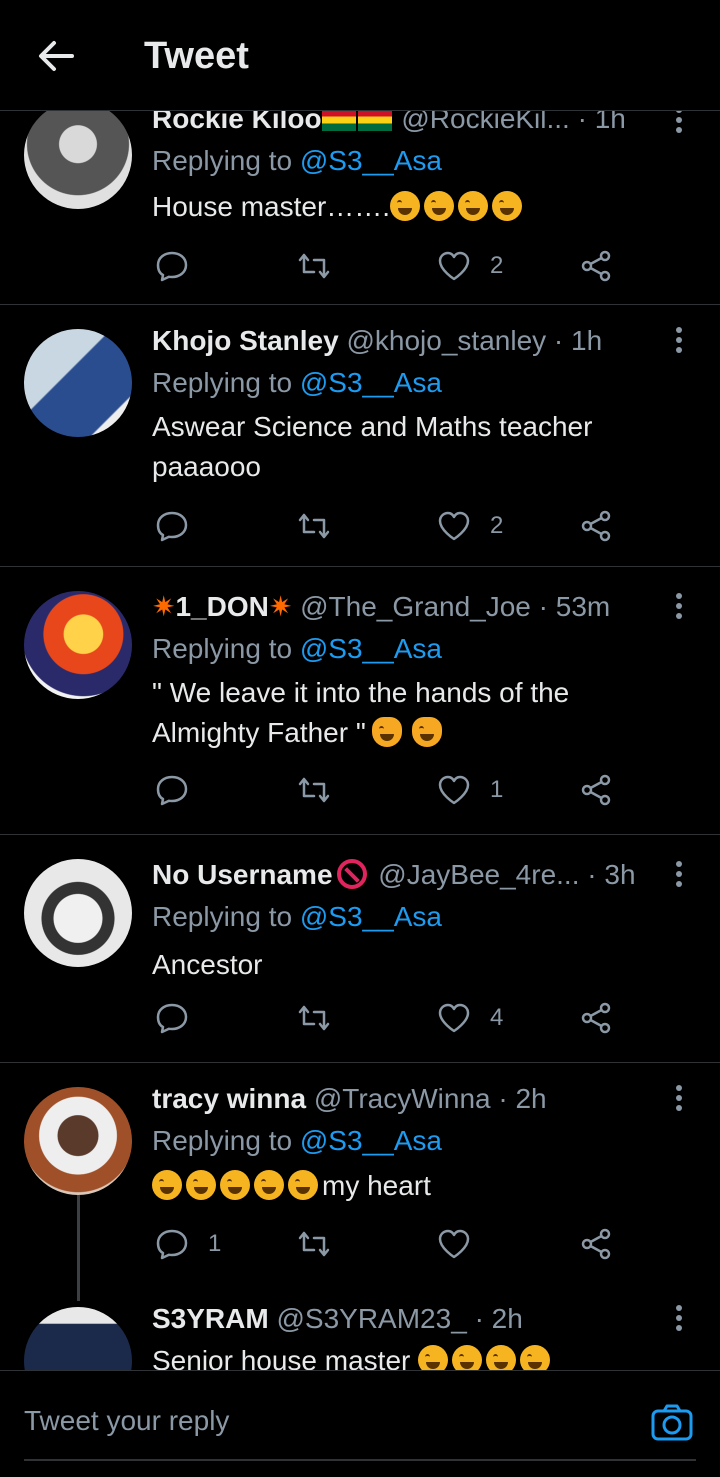 The height and width of the screenshot is (1477, 720). What do you see at coordinates (215, 1243) in the screenshot?
I see `reply-count: 1` at bounding box center [215, 1243].